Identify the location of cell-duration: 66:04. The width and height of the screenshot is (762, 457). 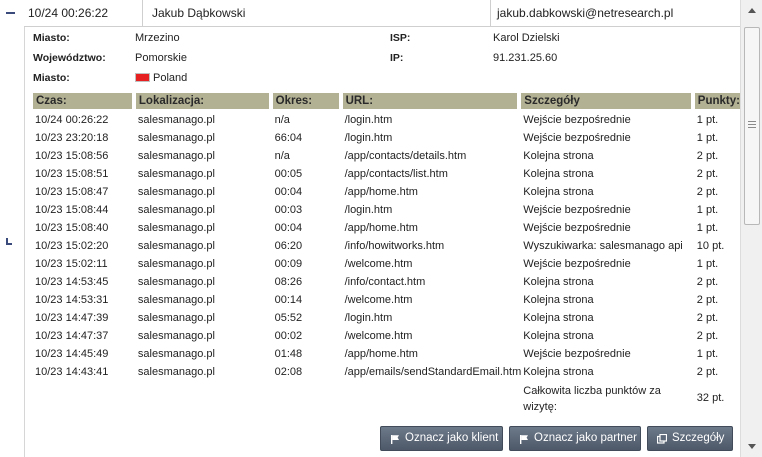
(288, 138).